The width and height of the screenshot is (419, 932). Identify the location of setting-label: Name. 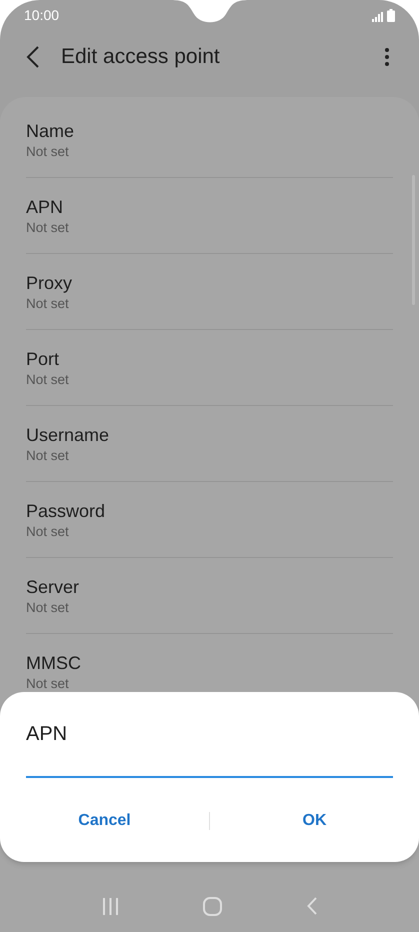
(209, 130).